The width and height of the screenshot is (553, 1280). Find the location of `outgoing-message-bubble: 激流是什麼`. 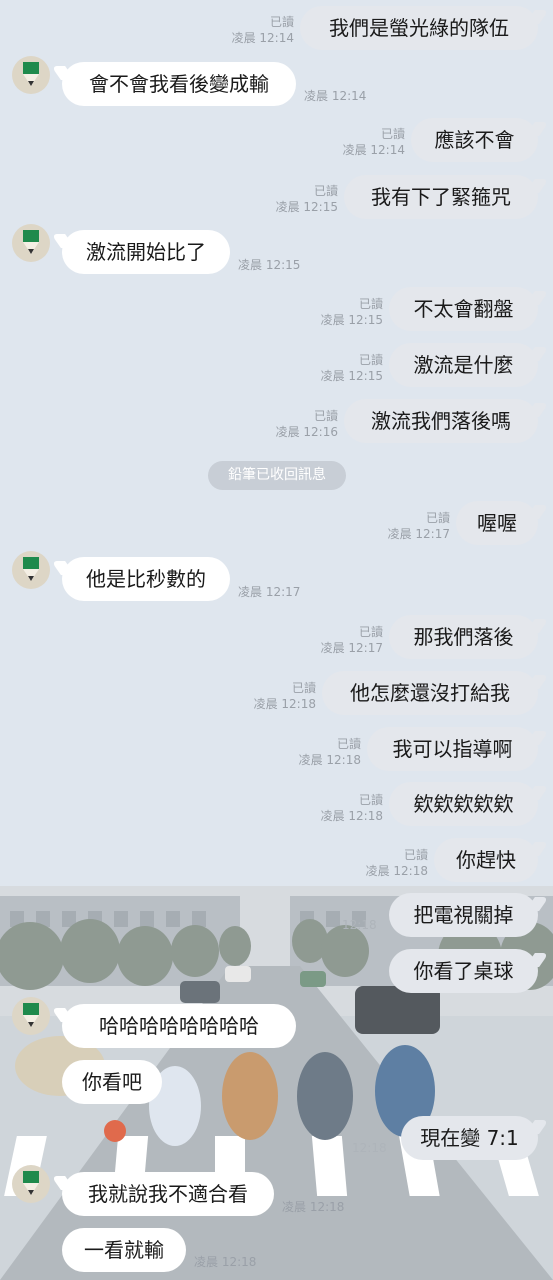

outgoing-message-bubble: 激流是什麼 is located at coordinates (463, 365).